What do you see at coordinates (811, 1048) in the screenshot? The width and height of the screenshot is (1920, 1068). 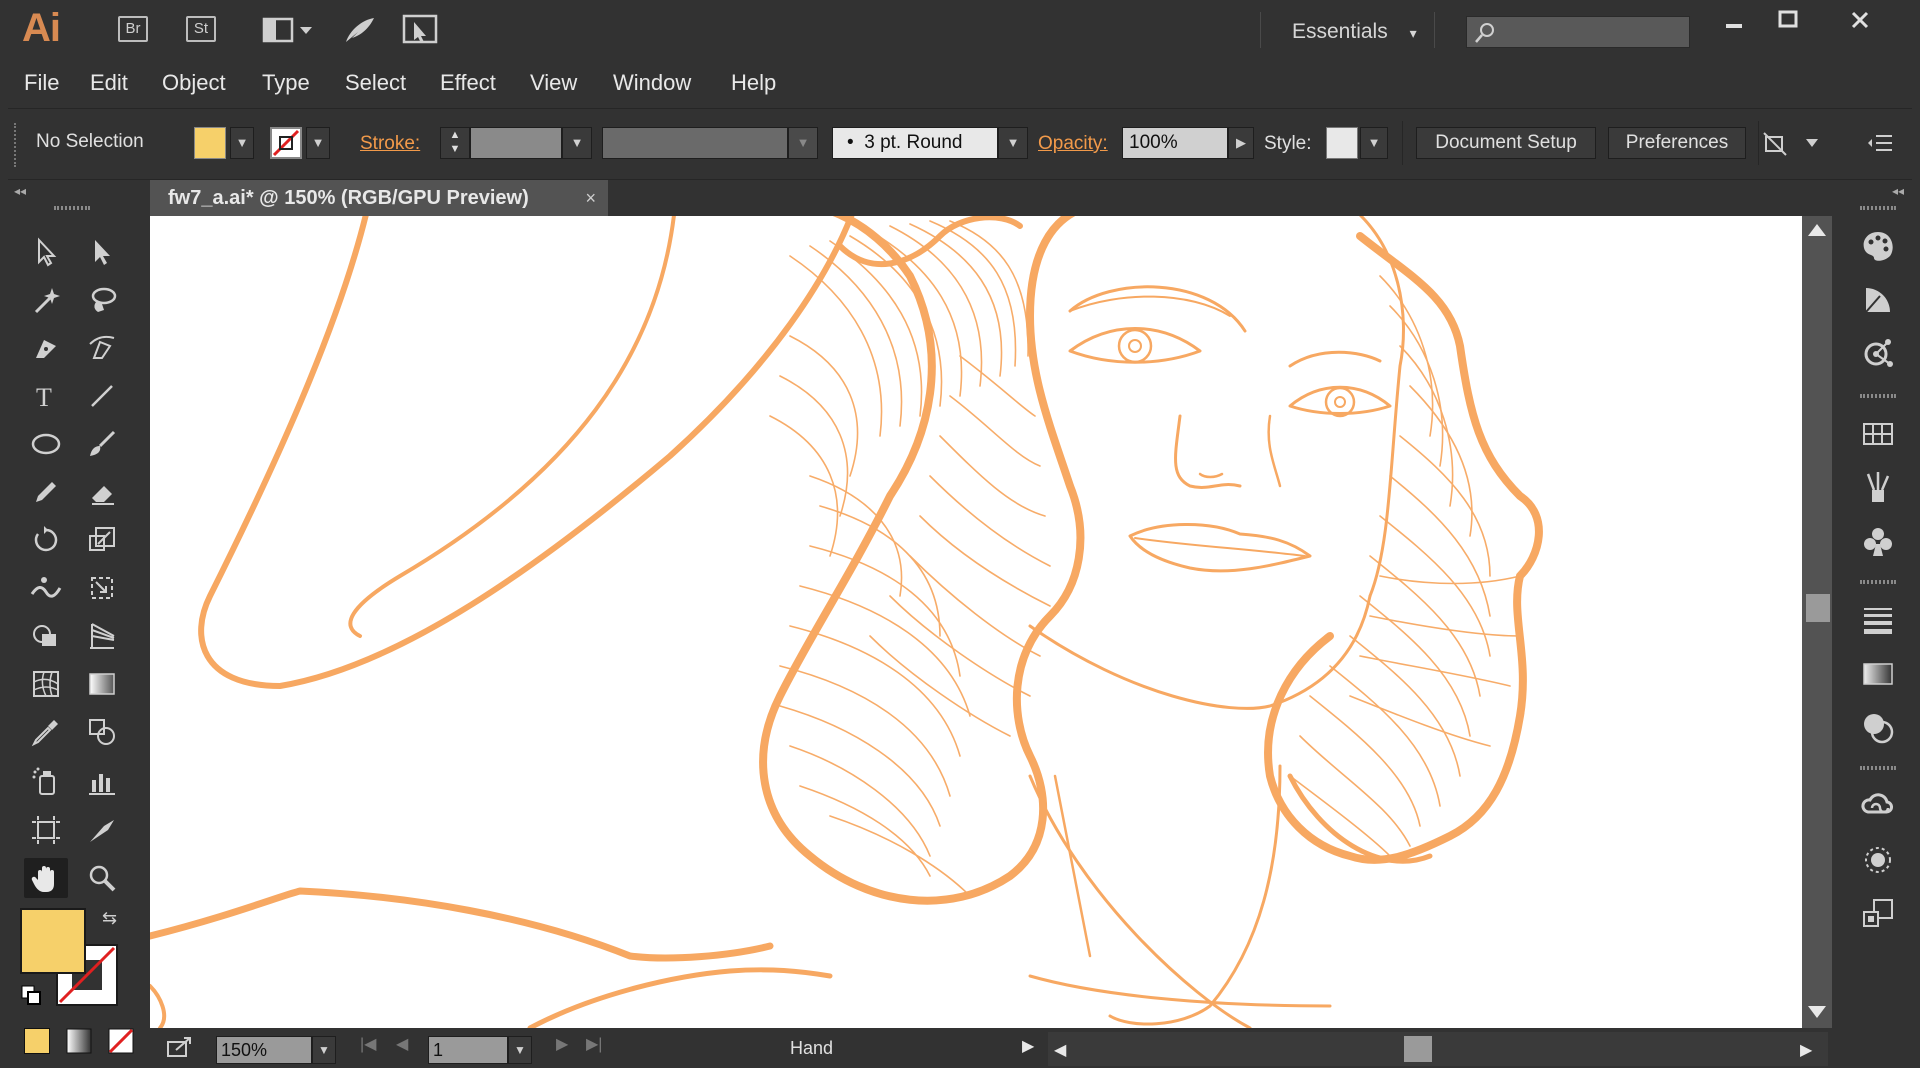 I see `current-tool-status: Hand` at bounding box center [811, 1048].